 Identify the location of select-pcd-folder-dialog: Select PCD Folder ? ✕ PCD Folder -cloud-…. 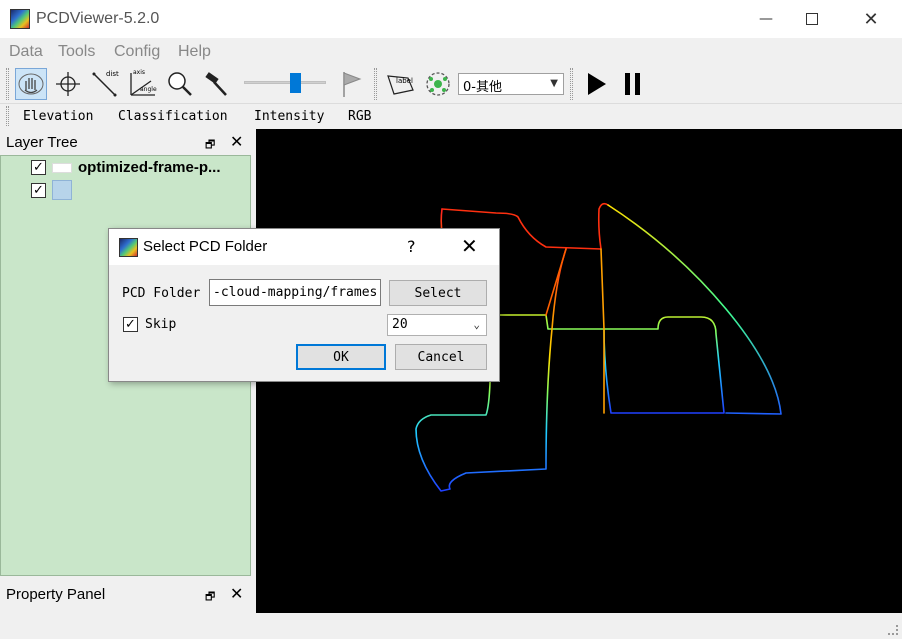
(304, 305).